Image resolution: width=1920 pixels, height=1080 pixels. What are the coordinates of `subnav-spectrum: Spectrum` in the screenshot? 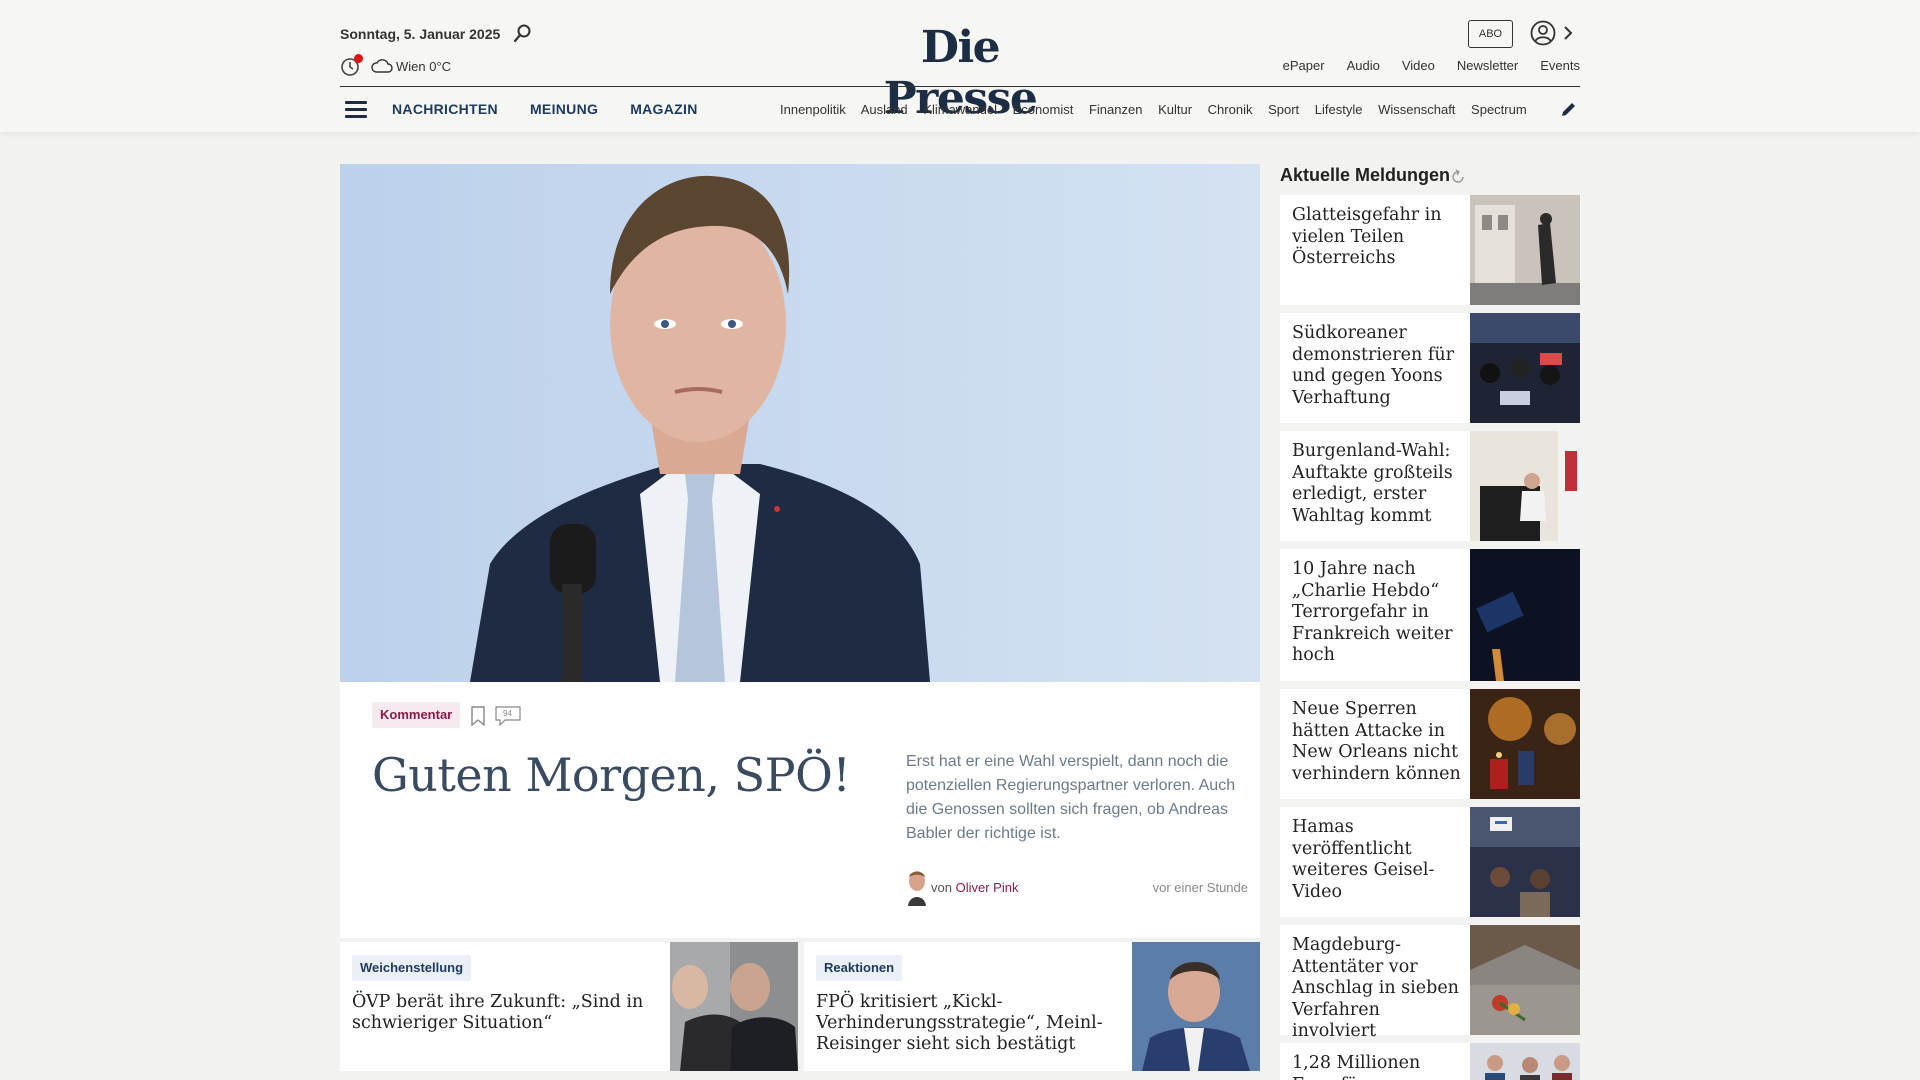 It's located at (1499, 109).